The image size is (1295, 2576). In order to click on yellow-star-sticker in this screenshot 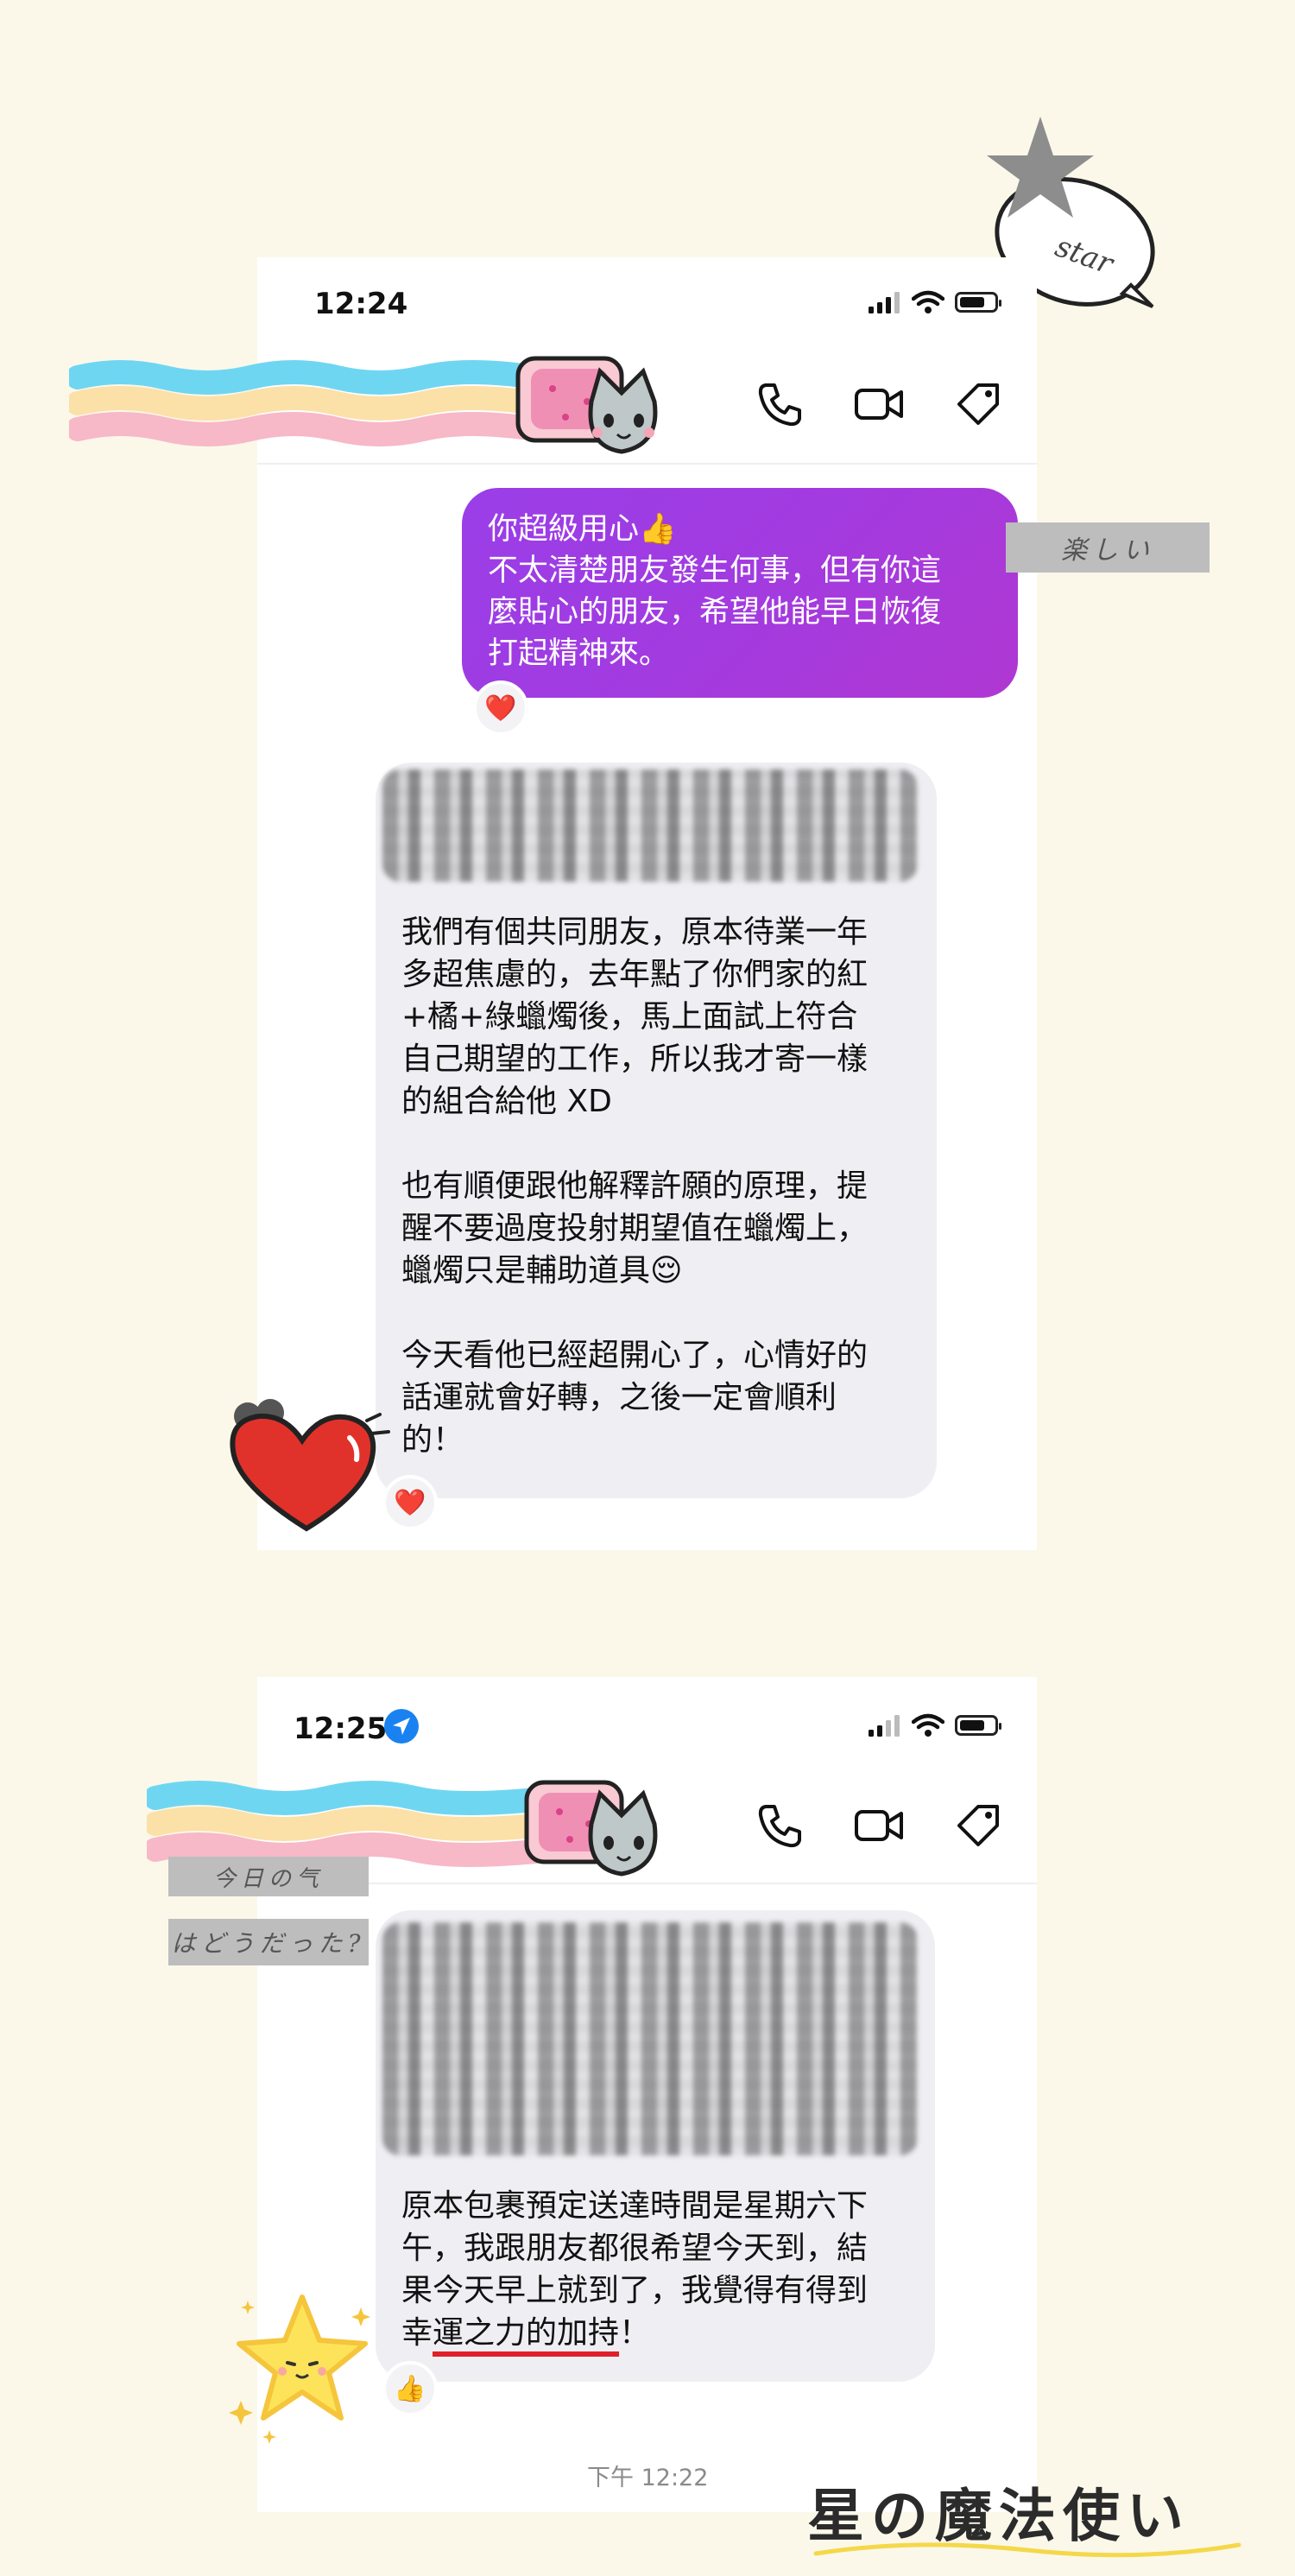, I will do `click(299, 2369)`.